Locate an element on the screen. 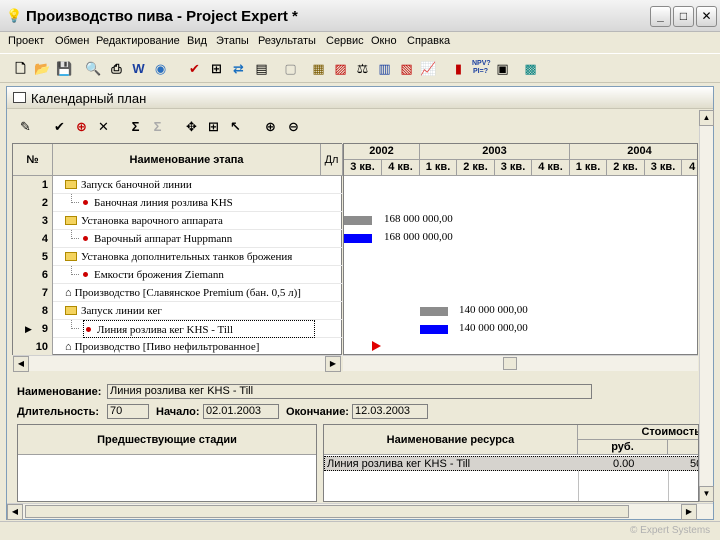  move-icon: ✥ is located at coordinates (191, 126).